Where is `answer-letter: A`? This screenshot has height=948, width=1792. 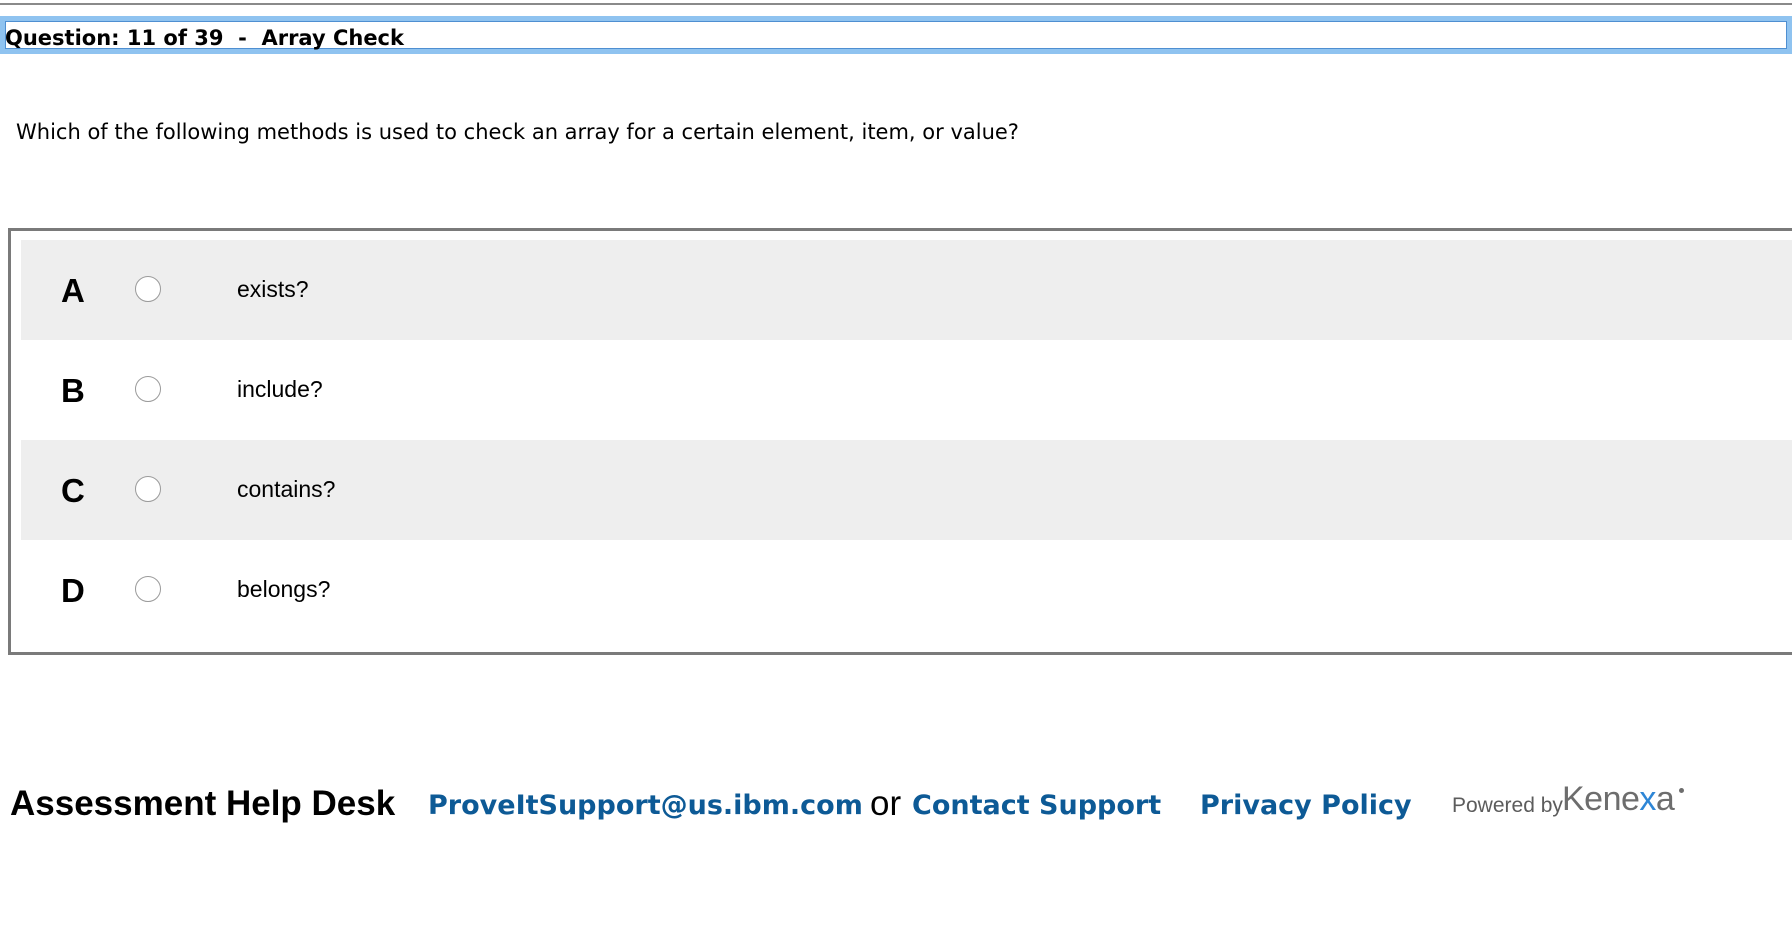
answer-letter: A is located at coordinates (73, 290).